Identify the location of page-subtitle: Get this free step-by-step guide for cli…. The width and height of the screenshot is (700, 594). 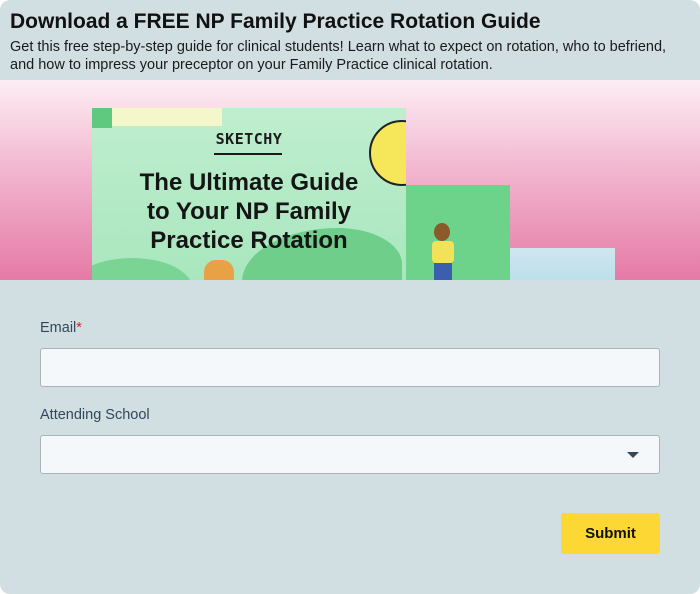
(338, 56).